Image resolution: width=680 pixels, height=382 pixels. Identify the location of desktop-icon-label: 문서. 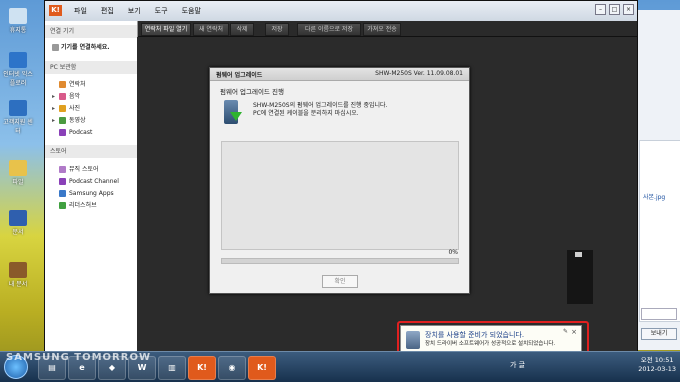
(18, 232).